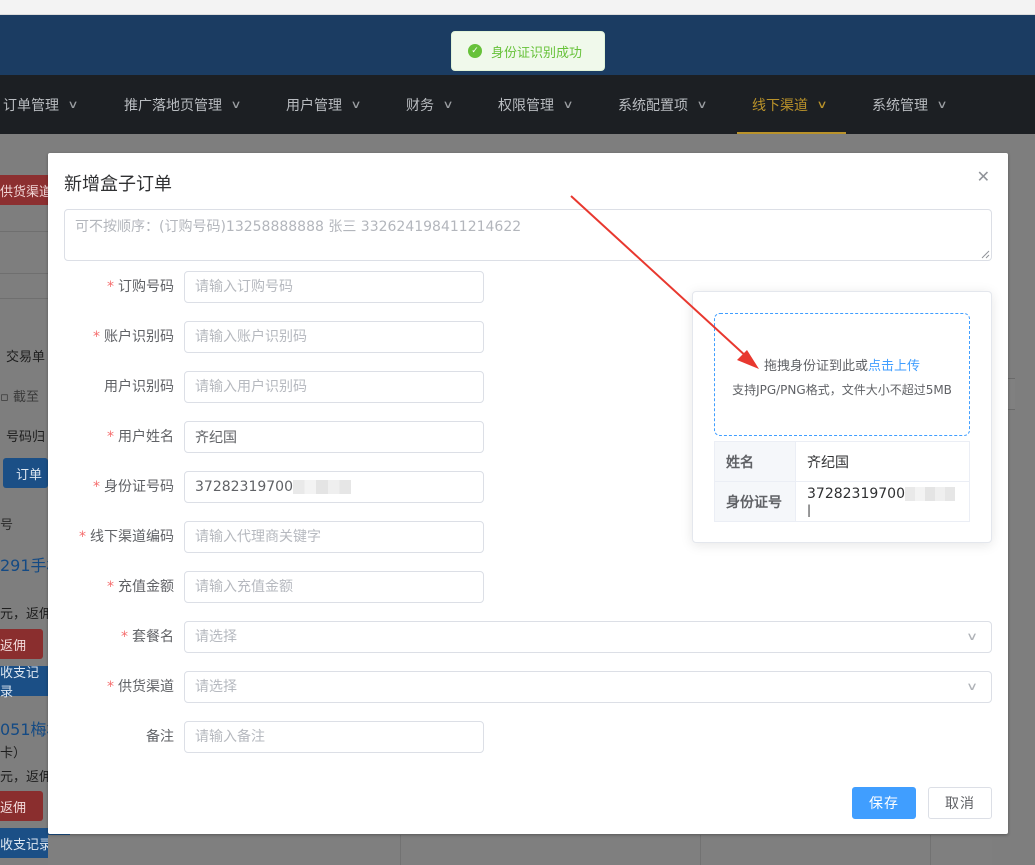 The width and height of the screenshot is (1035, 865). I want to click on field-label: * 线下渠道编码, so click(126, 537).